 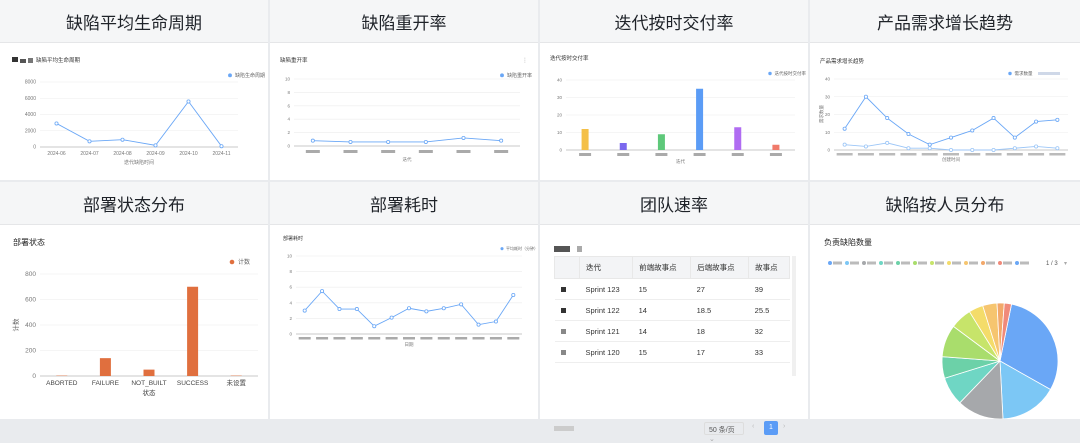 I want to click on x-axis-title: 迭代缺陷时间, so click(x=139, y=162).